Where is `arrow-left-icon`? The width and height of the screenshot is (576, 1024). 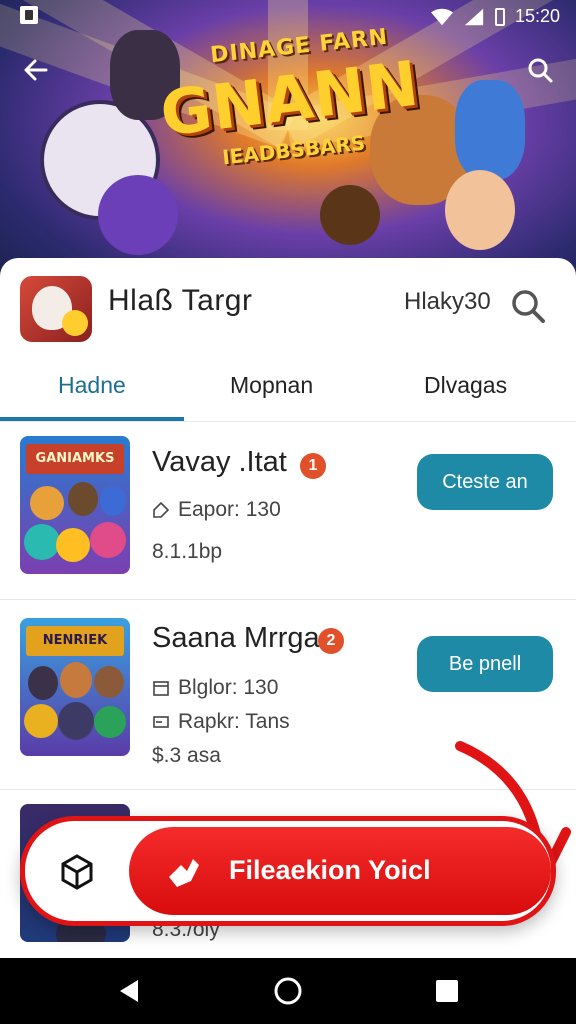
arrow-left-icon is located at coordinates (36, 70).